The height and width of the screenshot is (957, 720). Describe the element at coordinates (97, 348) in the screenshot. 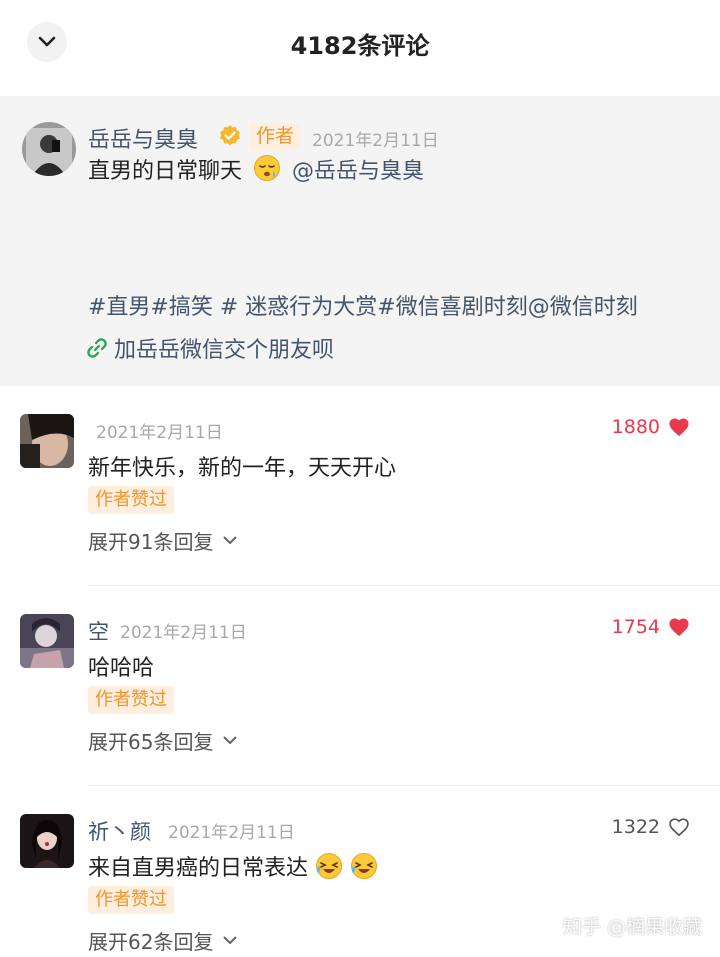

I see `link-icon` at that location.